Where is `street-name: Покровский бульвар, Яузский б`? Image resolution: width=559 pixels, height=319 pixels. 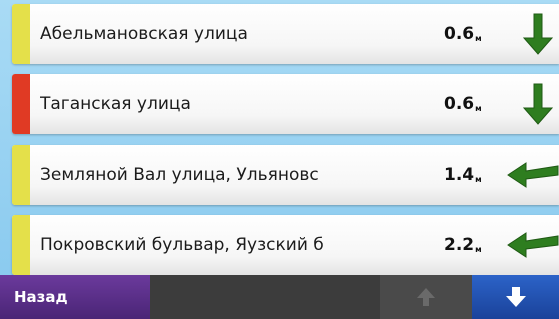
street-name: Покровский бульвар, Яузский б is located at coordinates (182, 245).